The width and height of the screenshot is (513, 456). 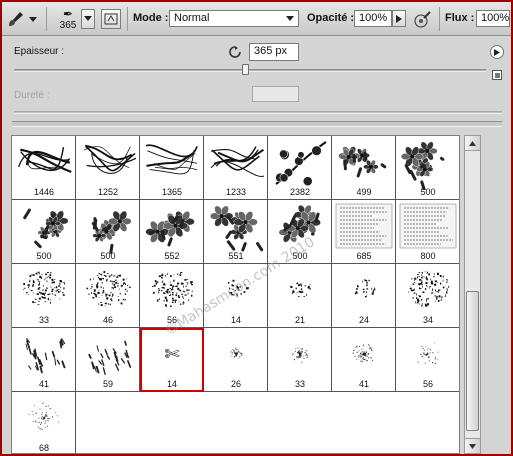 I want to click on new-preset-icon, so click(x=497, y=75).